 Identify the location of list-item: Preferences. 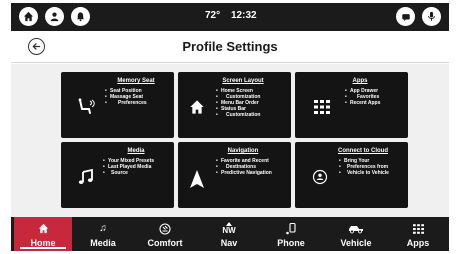
(126, 103).